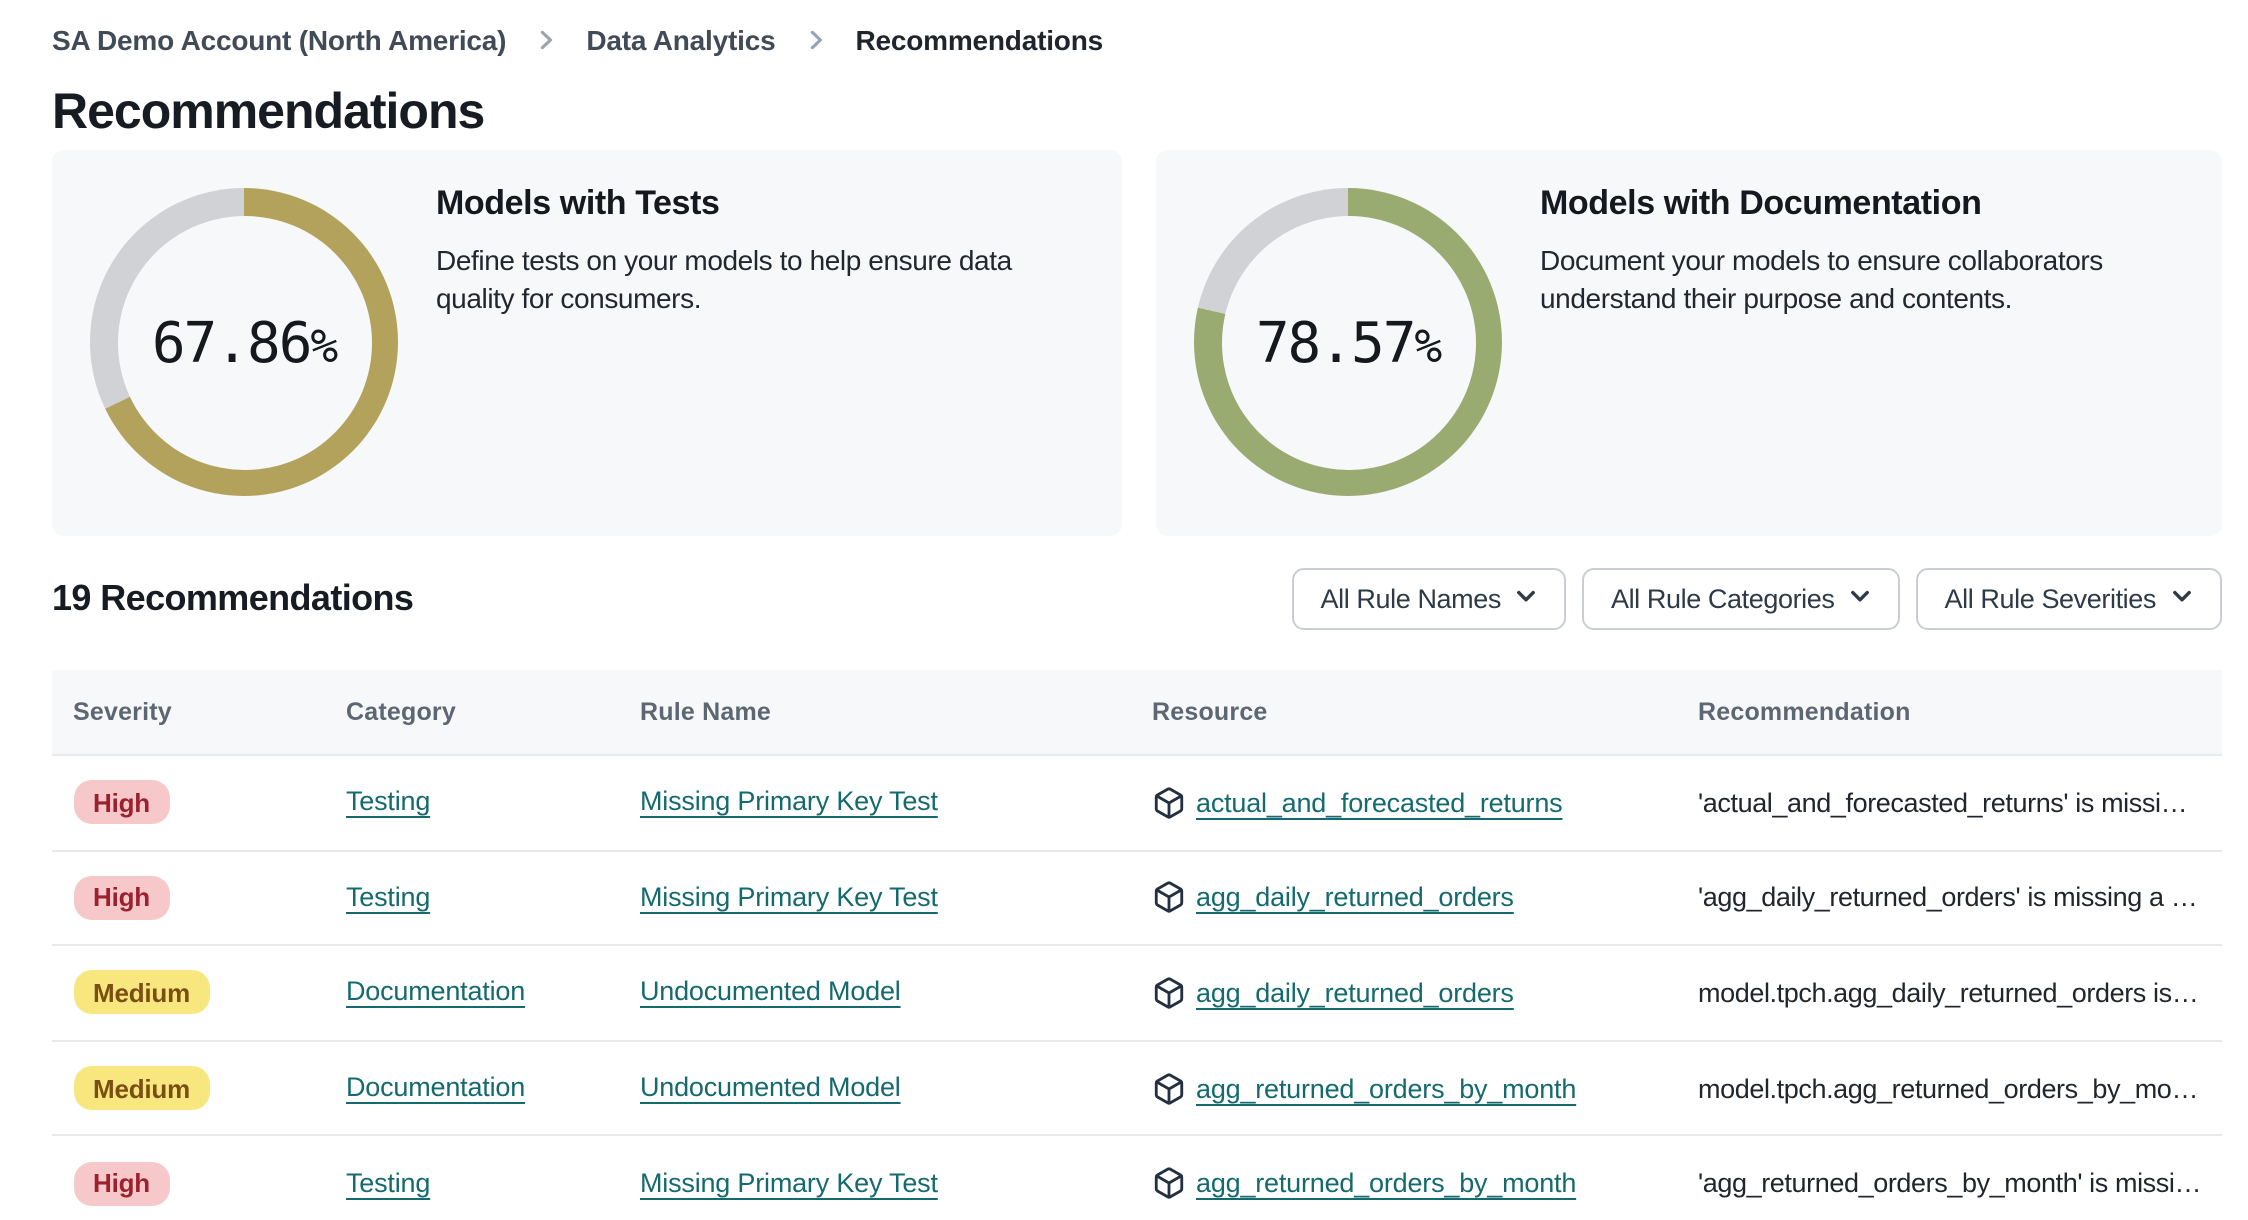 This screenshot has width=2248, height=1220. I want to click on documentation-donut-chart: 78.57%, so click(1348, 343).